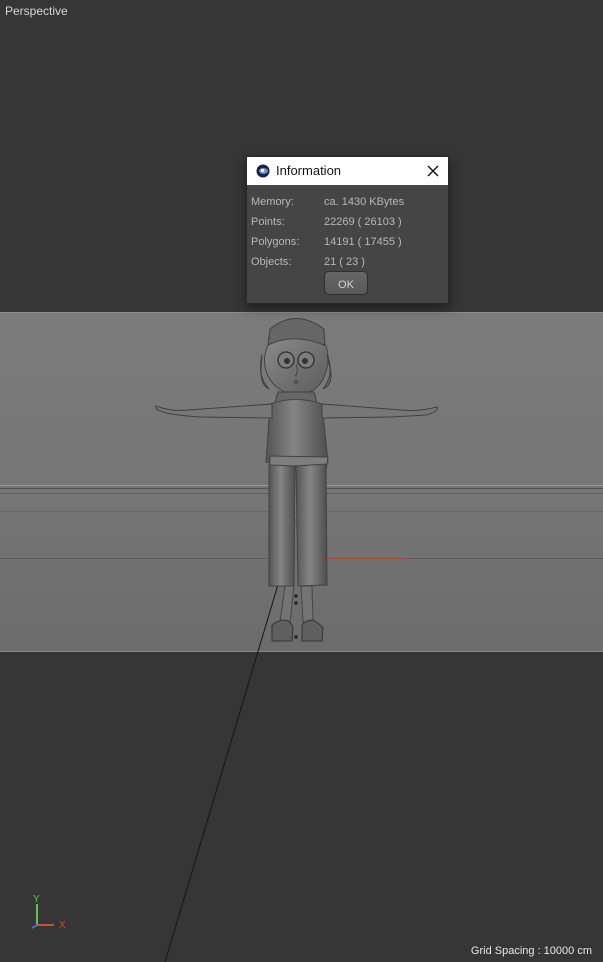 Image resolution: width=603 pixels, height=962 pixels. I want to click on close-button, so click(433, 171).